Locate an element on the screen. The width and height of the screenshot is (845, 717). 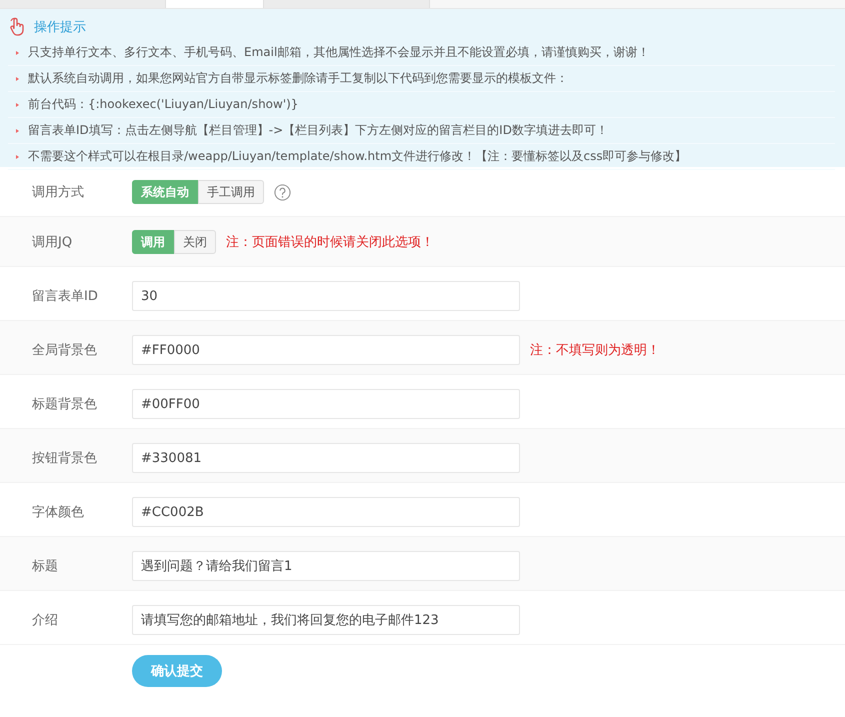
input-field: #330081 is located at coordinates (326, 458).